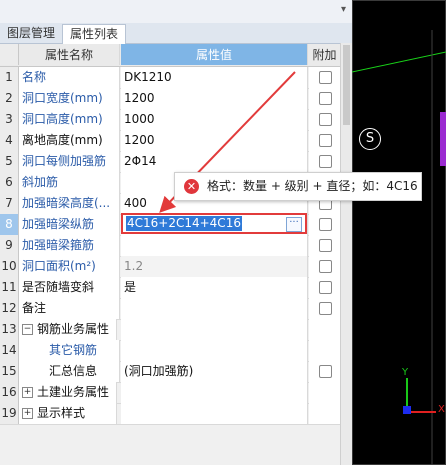 This screenshot has height=465, width=446. I want to click on property-name: 洞口面积(m²), so click(69, 266).